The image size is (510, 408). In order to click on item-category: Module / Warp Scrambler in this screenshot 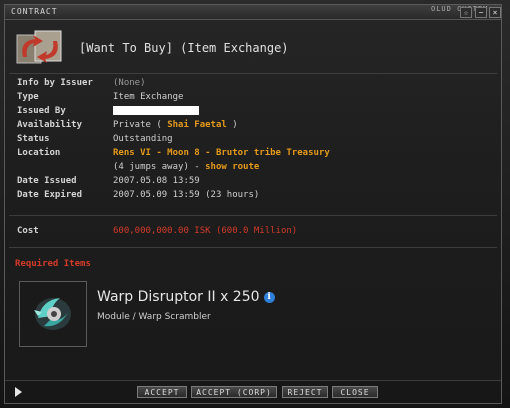, I will do `click(154, 317)`.